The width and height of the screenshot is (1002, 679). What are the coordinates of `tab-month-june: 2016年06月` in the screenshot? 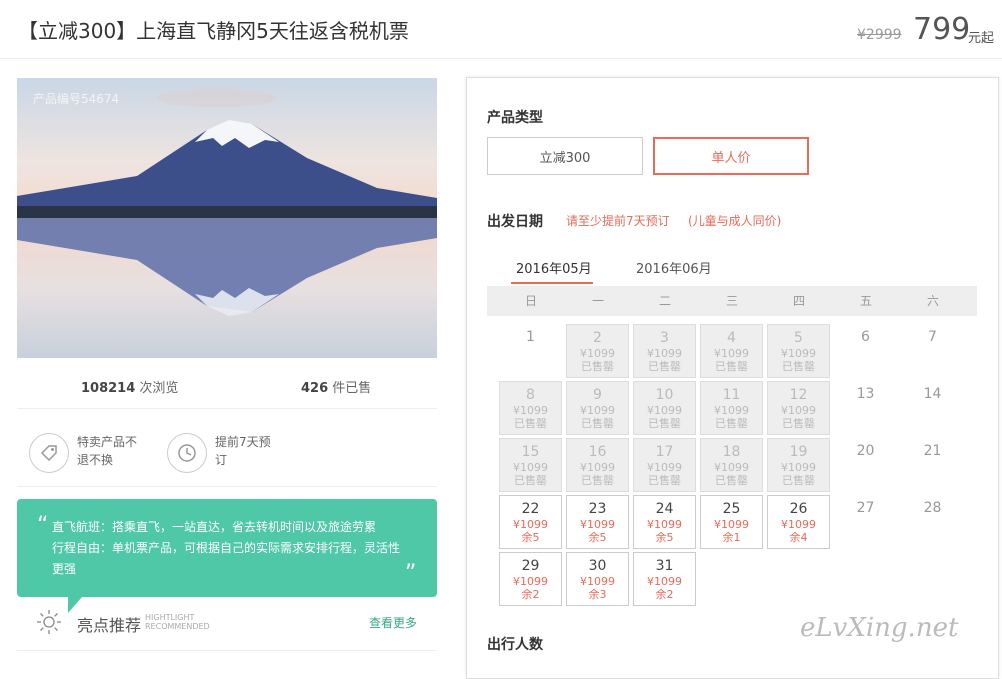 It's located at (674, 267).